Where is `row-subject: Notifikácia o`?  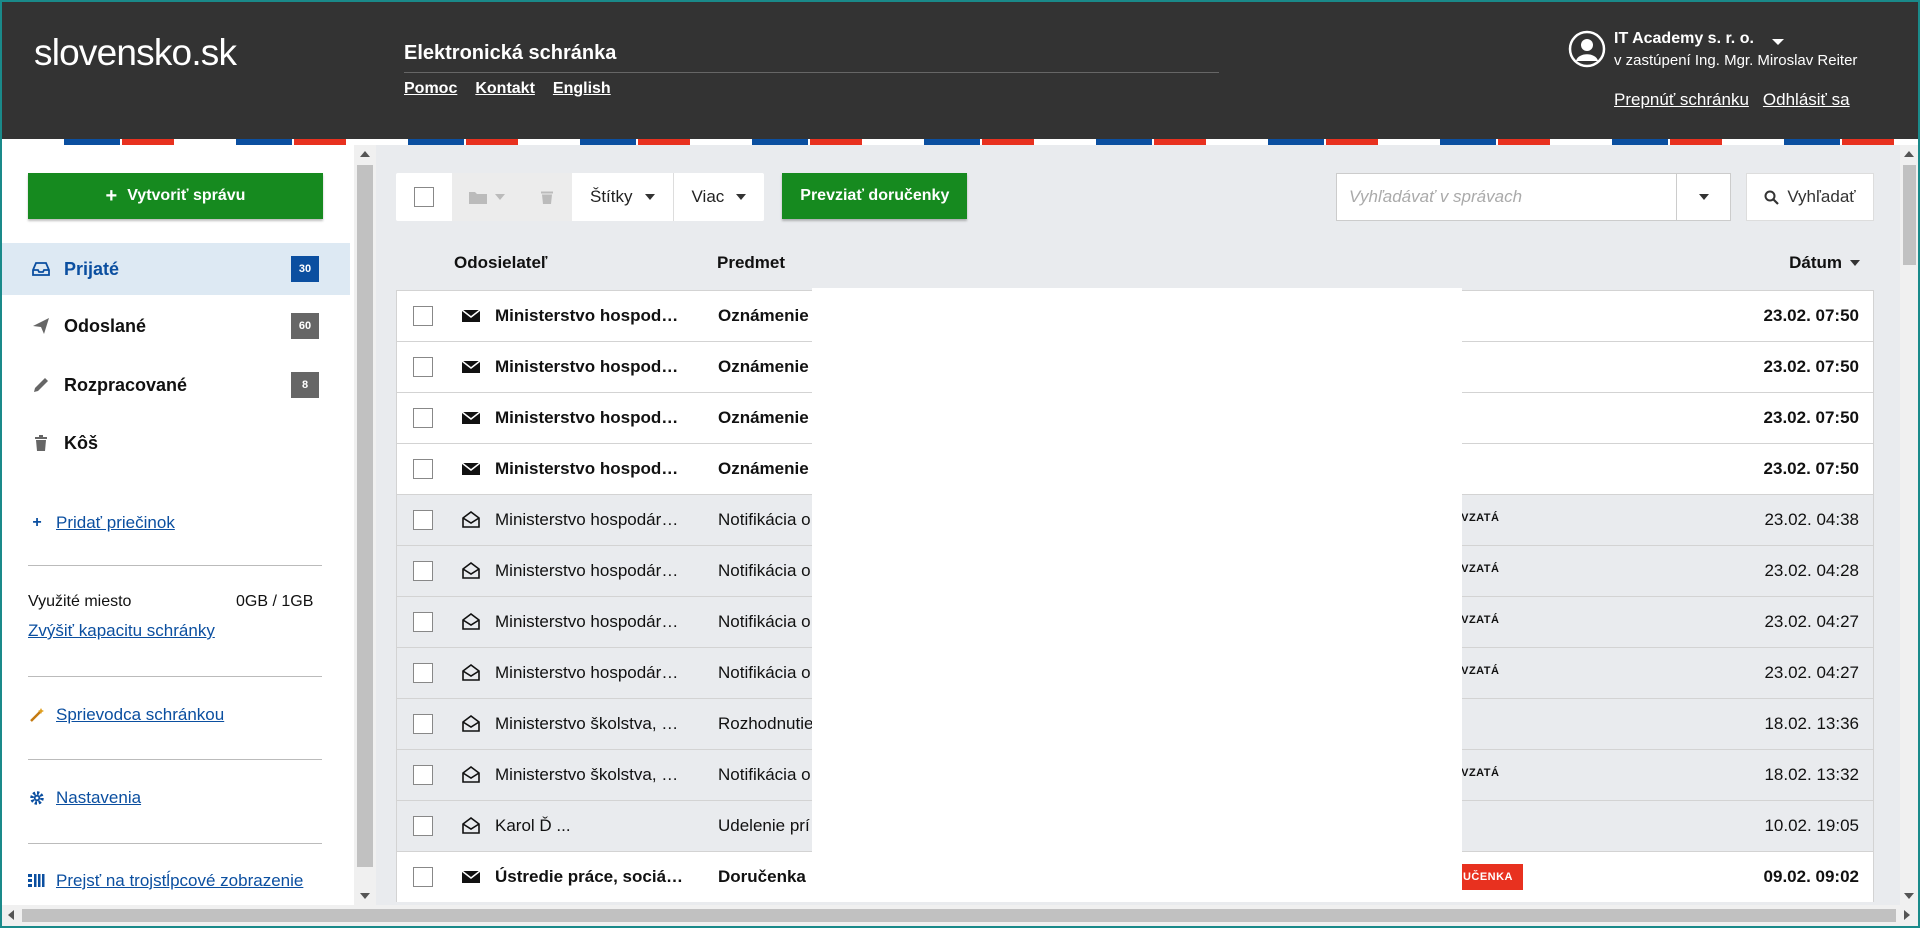 row-subject: Notifikácia o is located at coordinates (764, 774).